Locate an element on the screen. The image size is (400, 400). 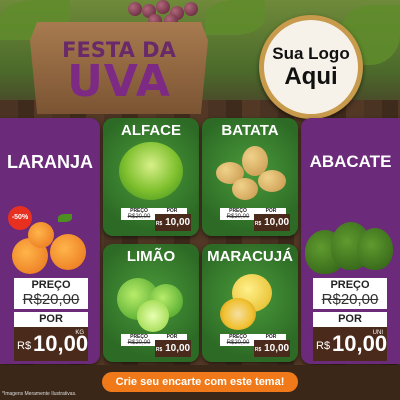
product-card-batata: BATATA PREÇO R$20,00 POR R$ 10,00 is located at coordinates (250, 177).